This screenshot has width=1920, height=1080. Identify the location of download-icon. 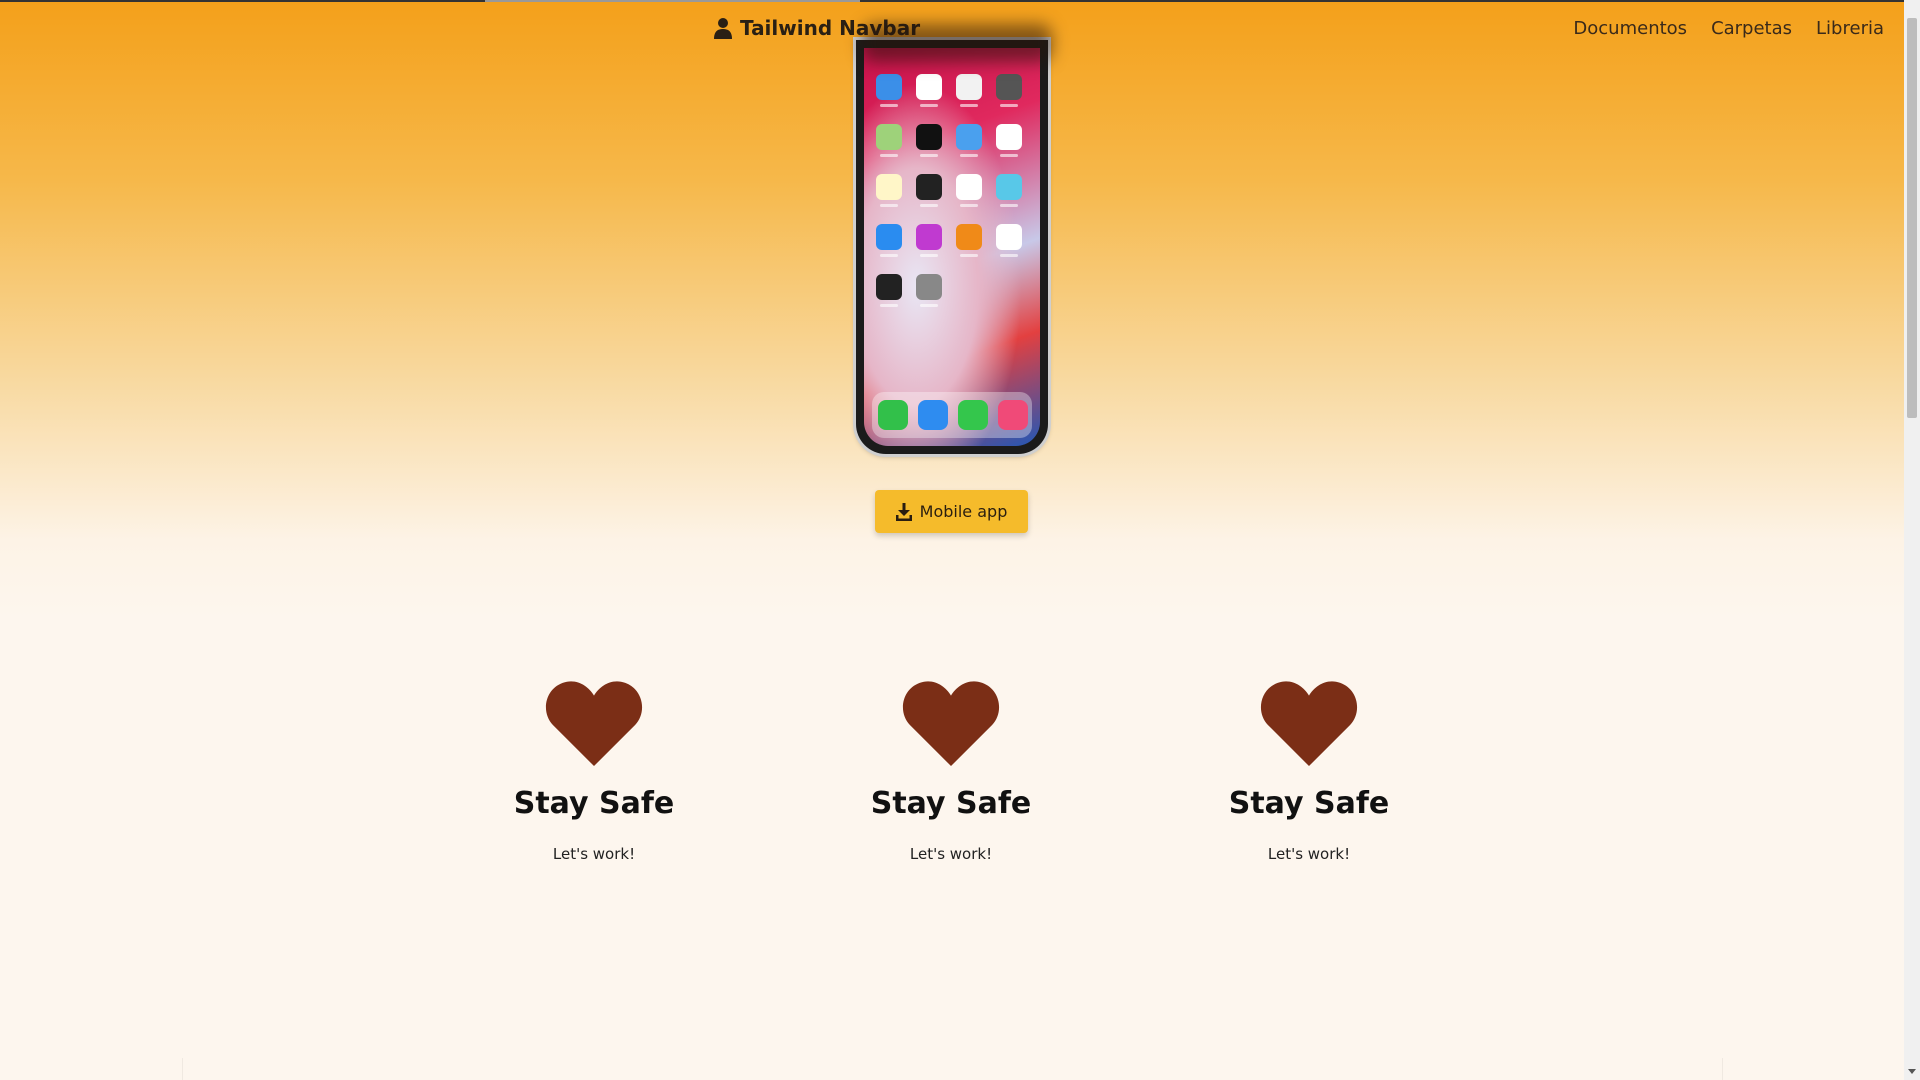
(903, 511).